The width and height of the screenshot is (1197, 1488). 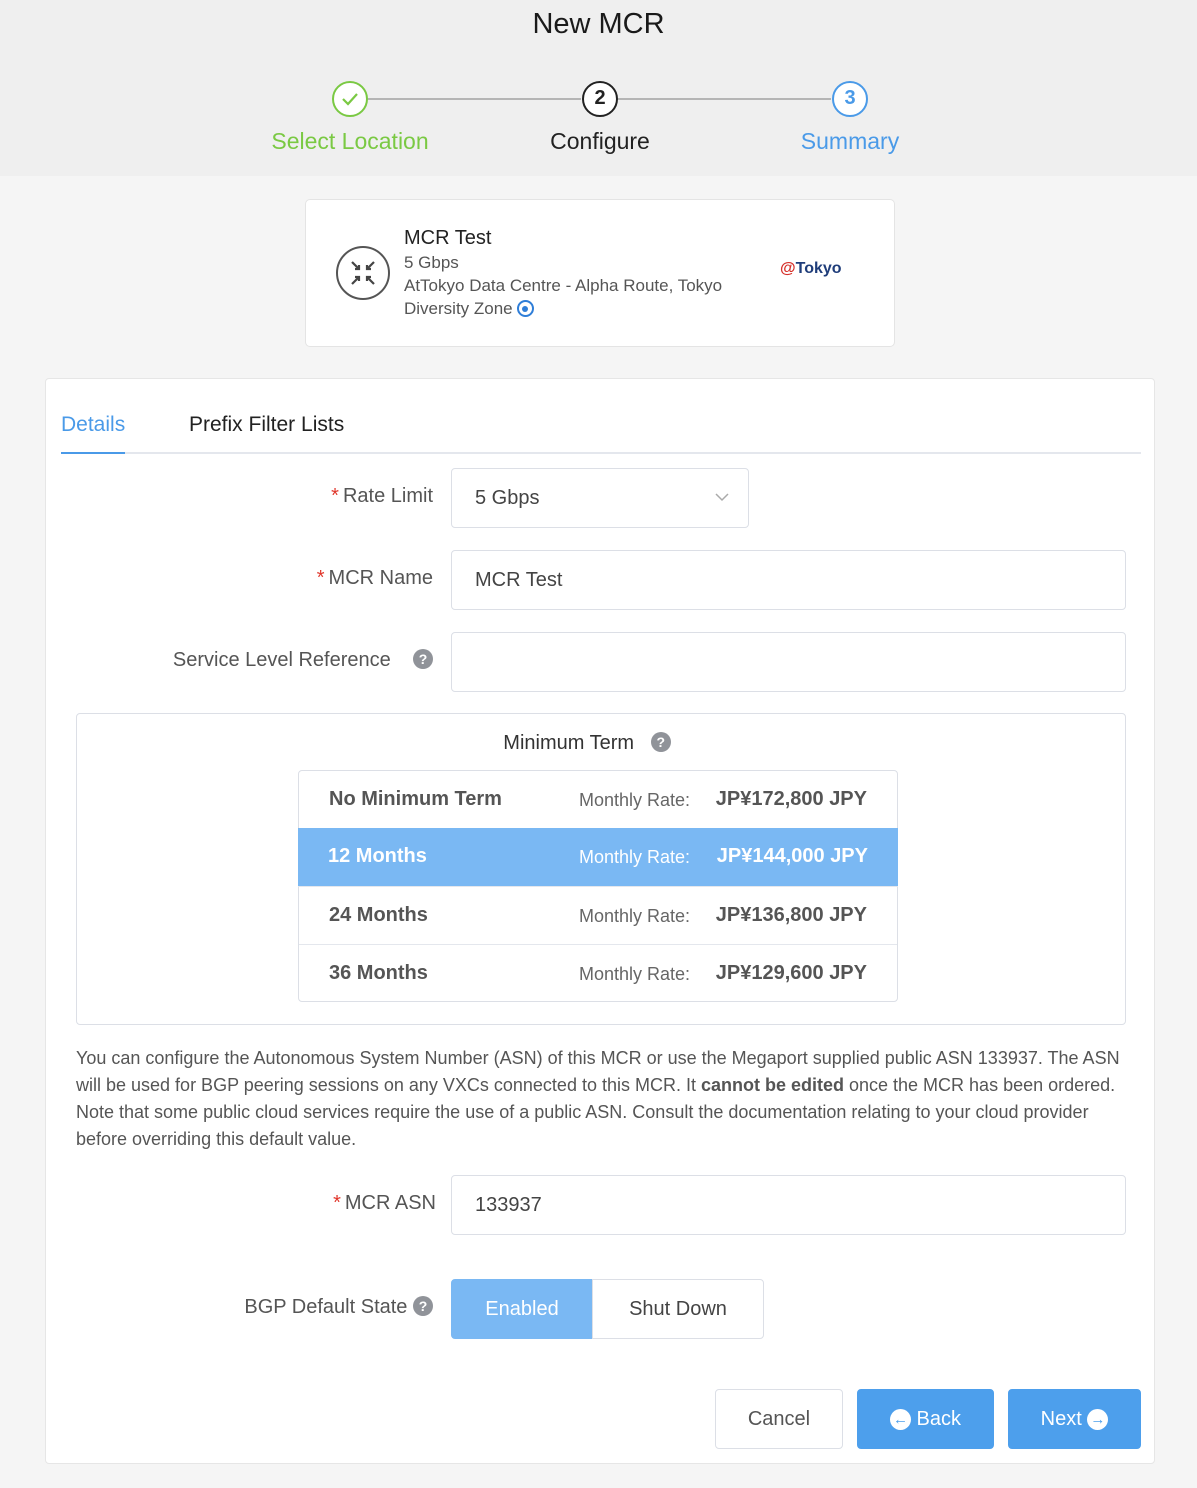 I want to click on service-level-reference-input, so click(x=788, y=662).